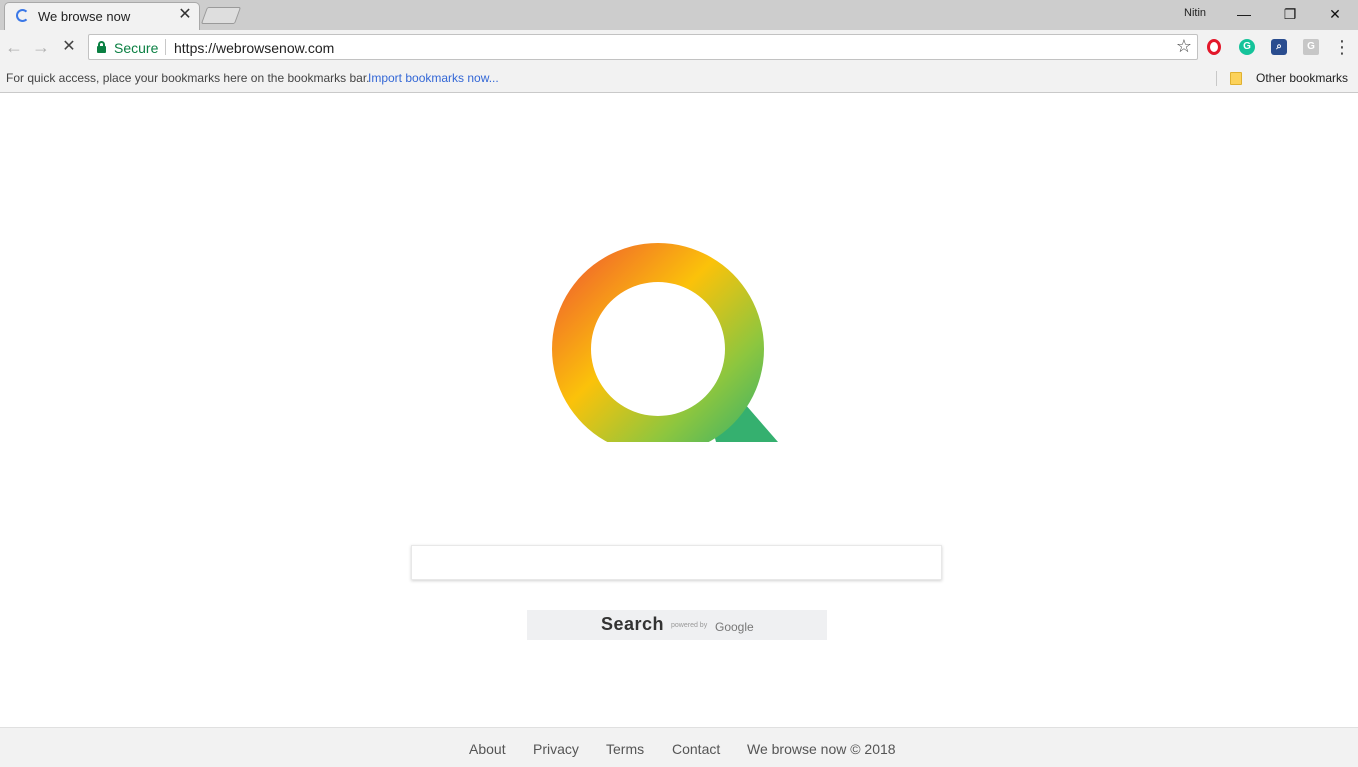 The image size is (1358, 767). Describe the element at coordinates (487, 749) in the screenshot. I see `footer-link-about: About` at that location.